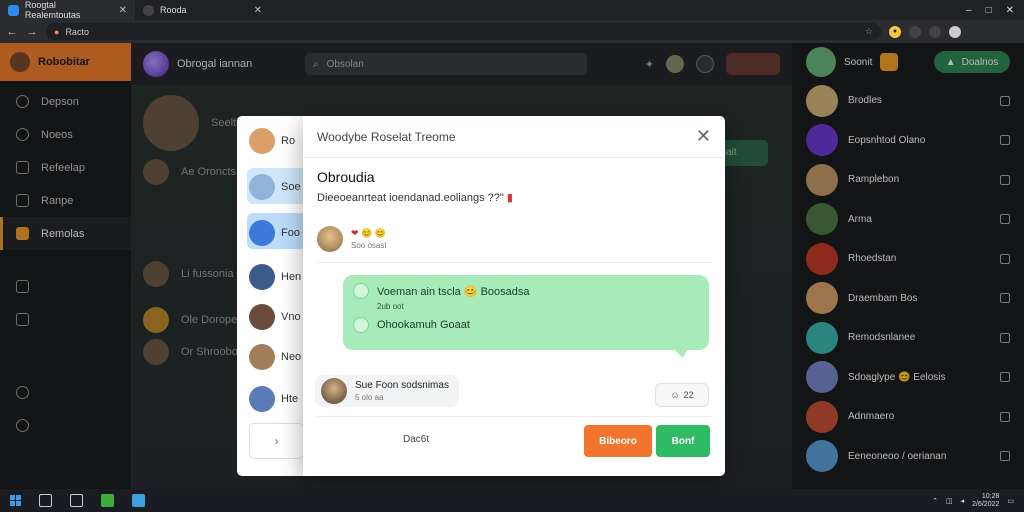 Image resolution: width=1024 pixels, height=512 pixels. I want to click on reaction-icons: ❤ 😊 😊, so click(369, 233).